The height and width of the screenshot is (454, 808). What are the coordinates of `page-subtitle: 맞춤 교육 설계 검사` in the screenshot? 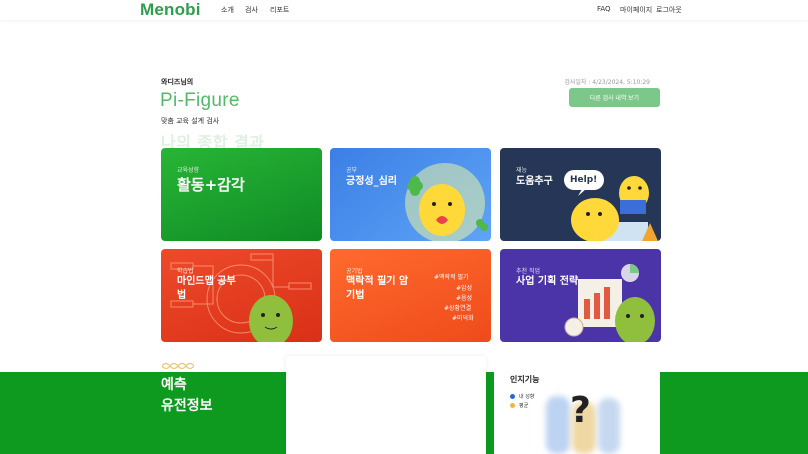 It's located at (190, 121).